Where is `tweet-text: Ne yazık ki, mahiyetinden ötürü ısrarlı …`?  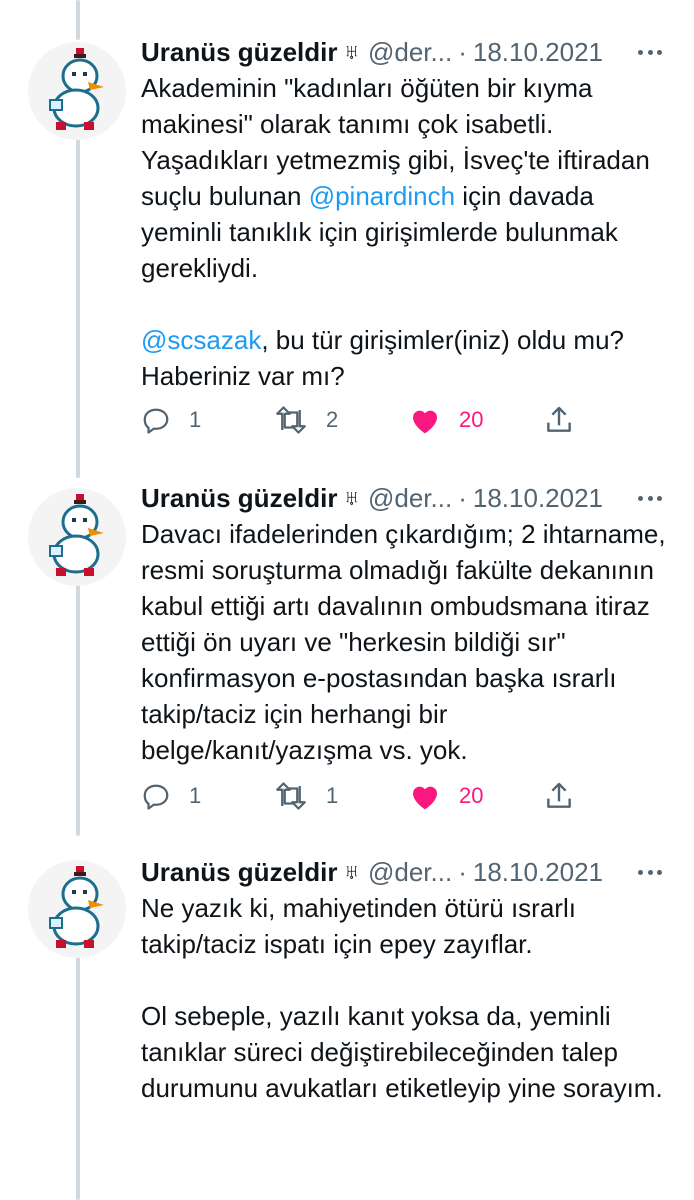 tweet-text: Ne yazık ki, mahiyetinden ötürü ısrarlı … is located at coordinates (402, 998).